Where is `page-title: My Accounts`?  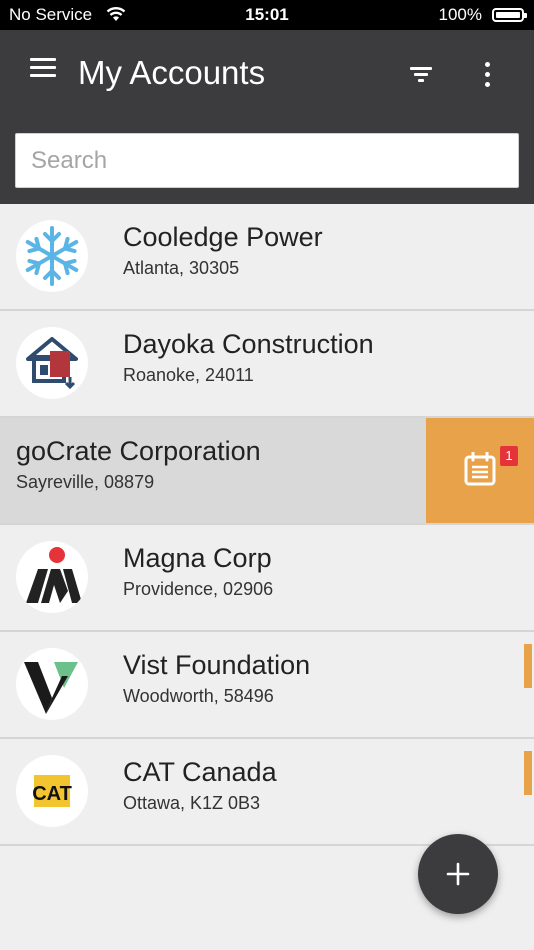
page-title: My Accounts is located at coordinates (172, 72).